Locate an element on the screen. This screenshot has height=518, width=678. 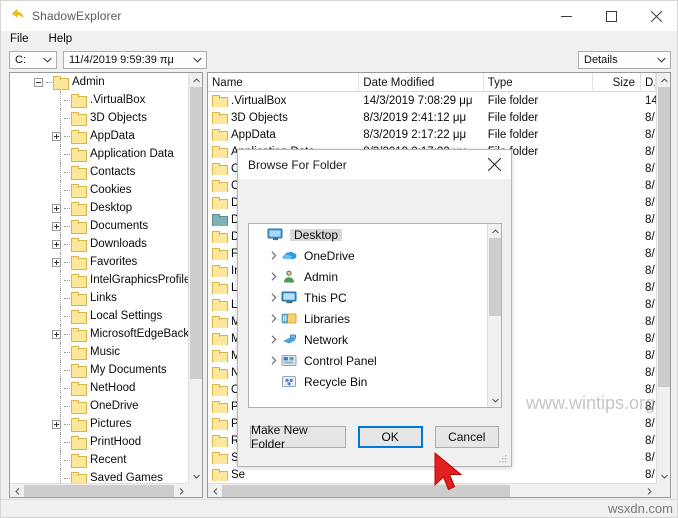
tree-item: IntelGraphicsProfiles is located at coordinates (99, 280).